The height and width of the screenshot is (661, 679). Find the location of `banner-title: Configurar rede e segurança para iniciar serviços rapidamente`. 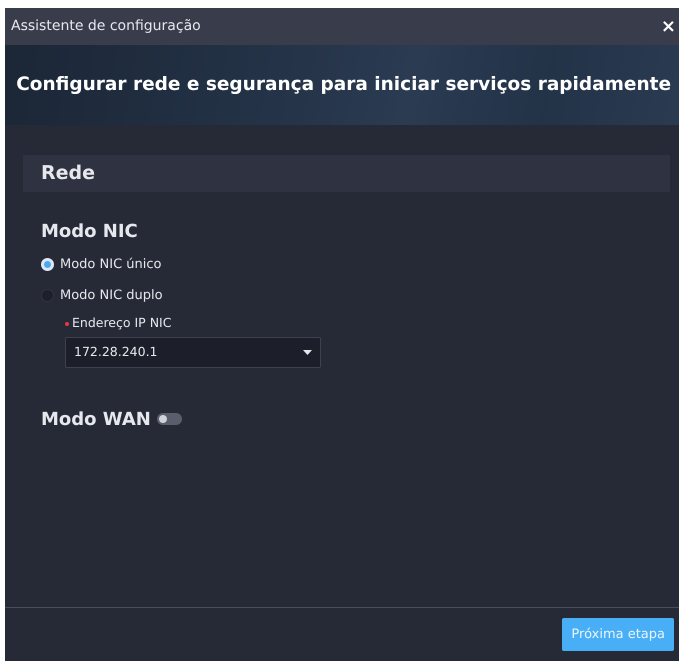

banner-title: Configurar rede e segurança para iniciar serviços rapidamente is located at coordinates (343, 85).